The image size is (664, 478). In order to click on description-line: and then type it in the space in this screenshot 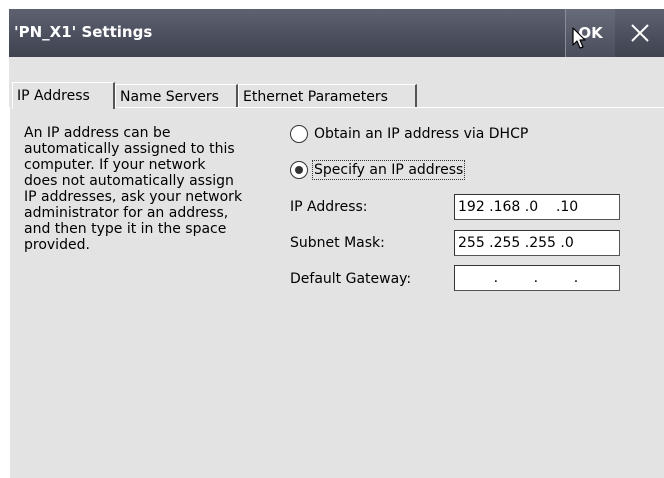, I will do `click(125, 229)`.